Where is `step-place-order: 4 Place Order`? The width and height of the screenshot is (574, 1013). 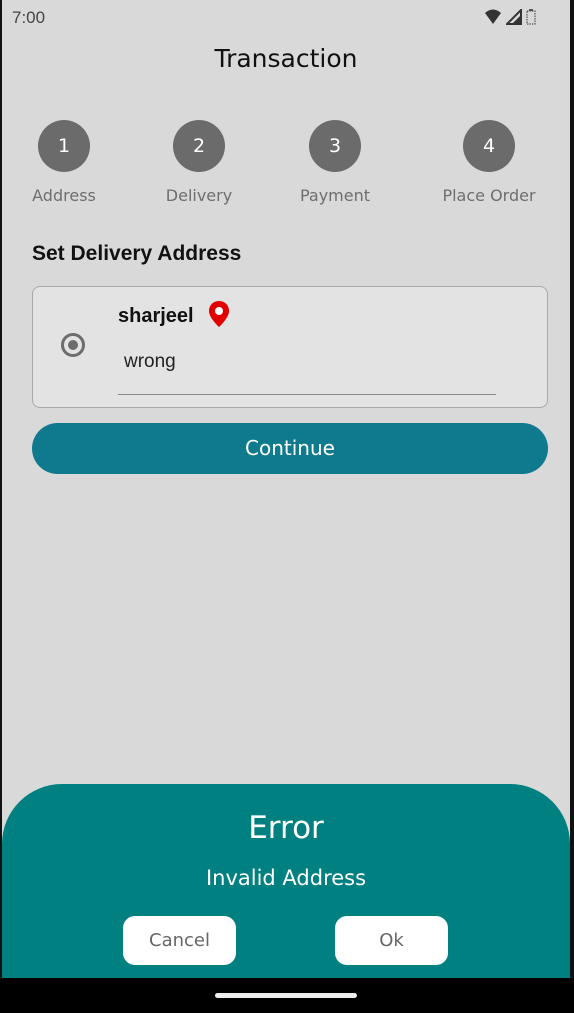 step-place-order: 4 Place Order is located at coordinates (489, 162).